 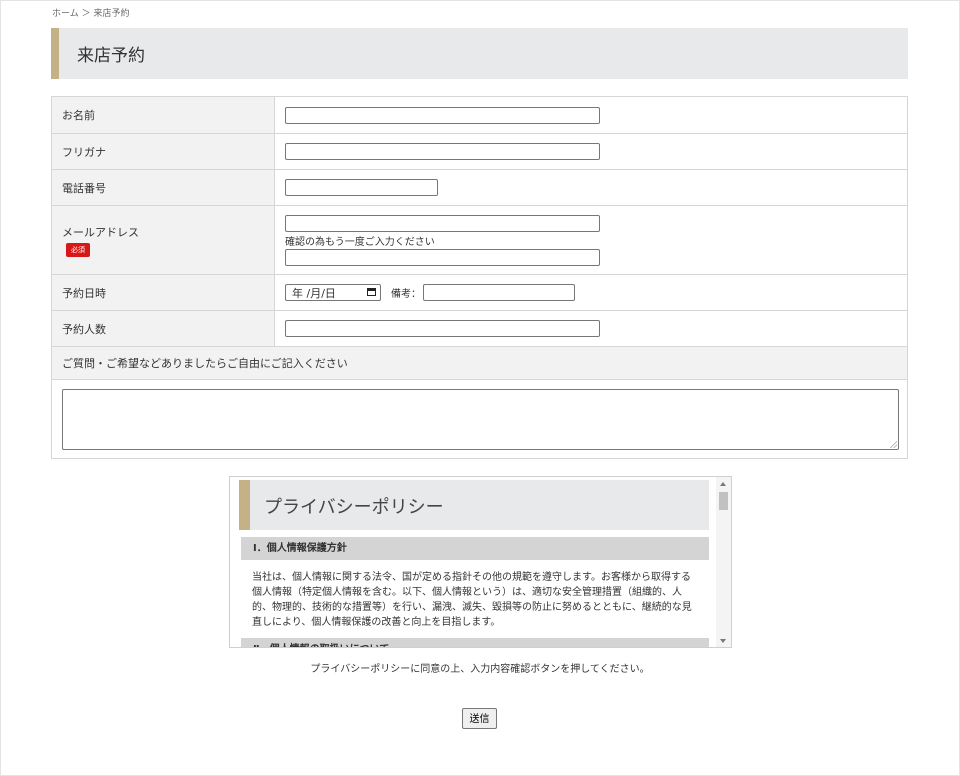 I want to click on privacy-title-bar: プライバシーポリシー, so click(x=474, y=505).